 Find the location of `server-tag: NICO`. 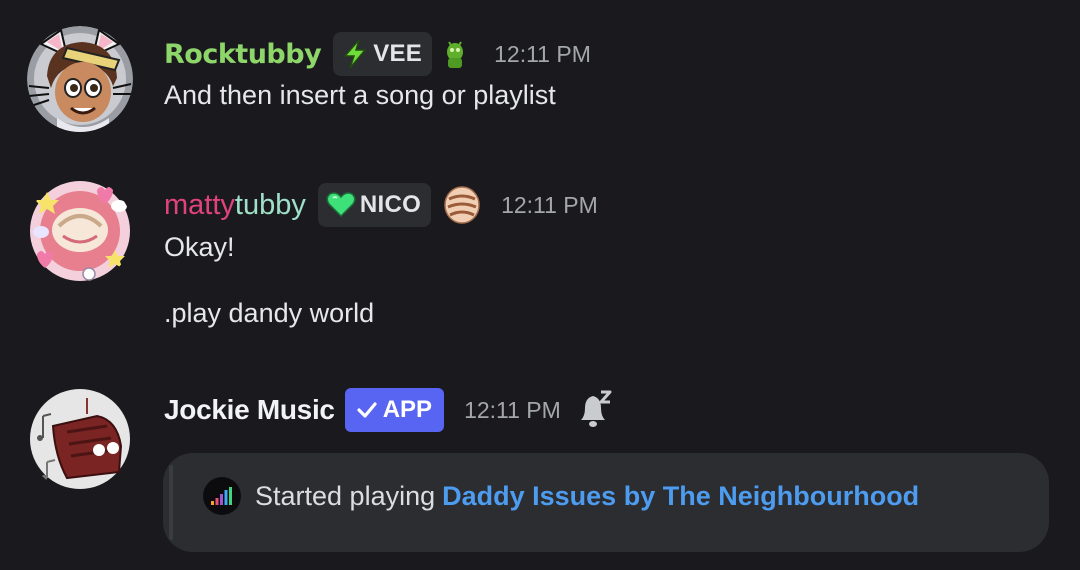

server-tag: NICO is located at coordinates (374, 205).